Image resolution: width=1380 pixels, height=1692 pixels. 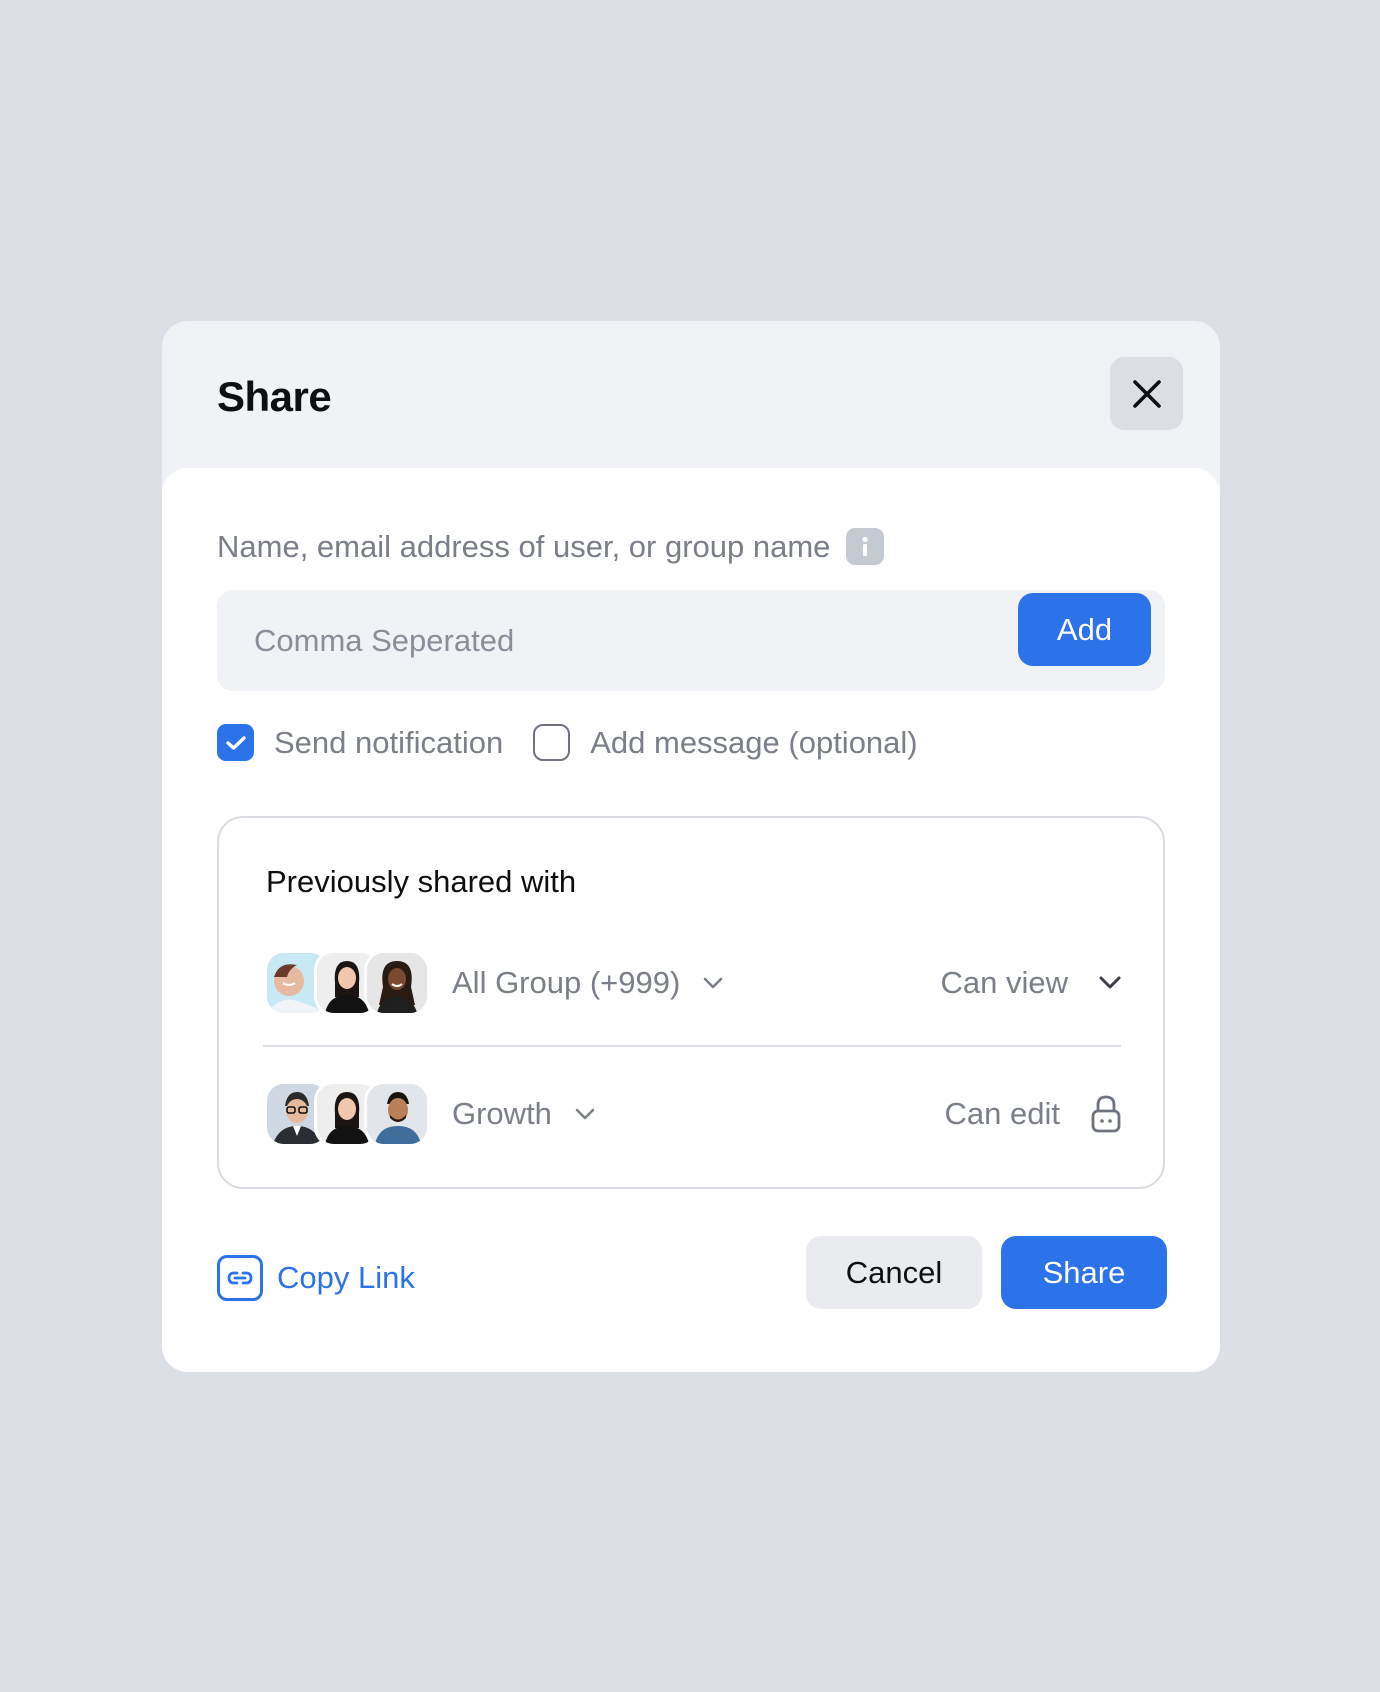 What do you see at coordinates (421, 881) in the screenshot?
I see `previously-shared-title: Previously shared with` at bounding box center [421, 881].